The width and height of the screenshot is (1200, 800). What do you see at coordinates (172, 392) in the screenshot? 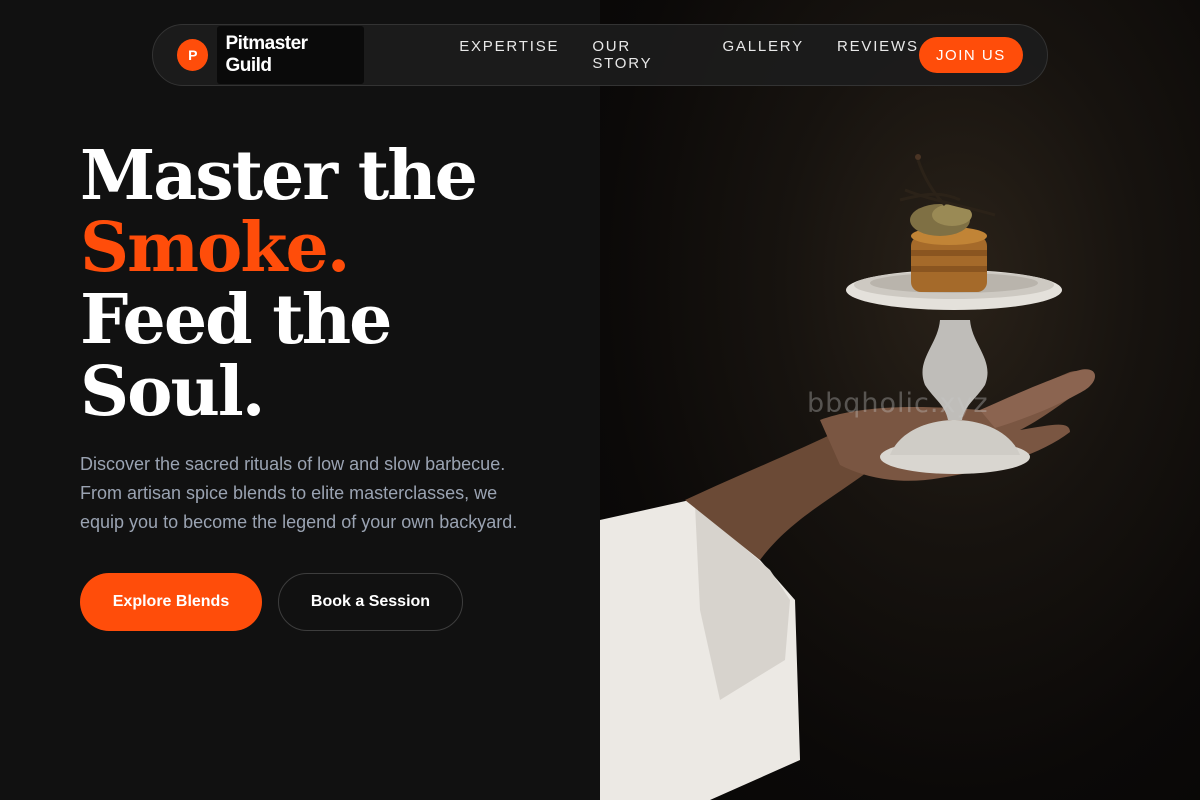
I see `headline-line-4: Soul.` at bounding box center [172, 392].